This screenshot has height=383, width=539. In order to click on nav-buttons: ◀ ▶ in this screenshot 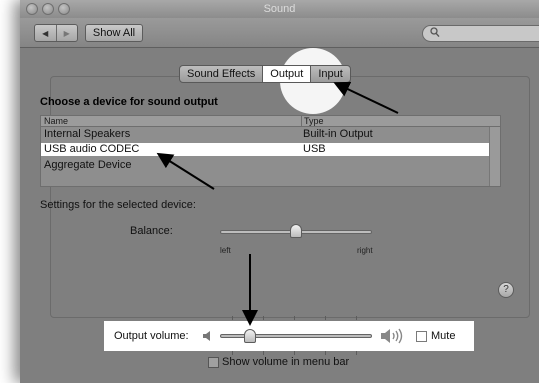, I will do `click(56, 33)`.